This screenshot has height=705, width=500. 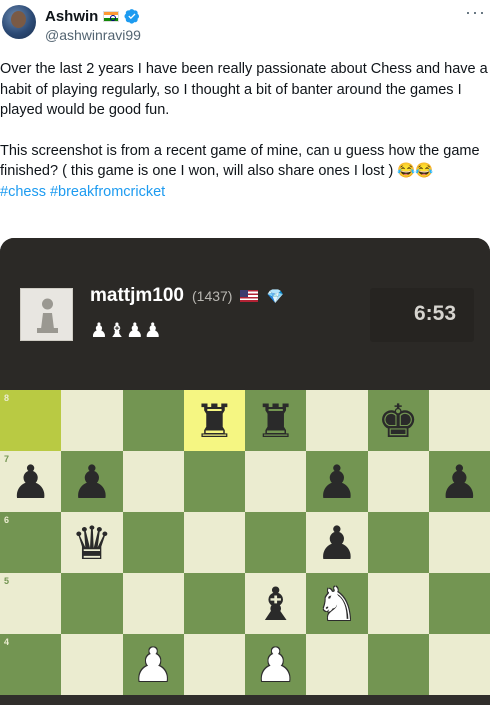 I want to click on black-pawn-f6-icon: ♟, so click(x=336, y=542).